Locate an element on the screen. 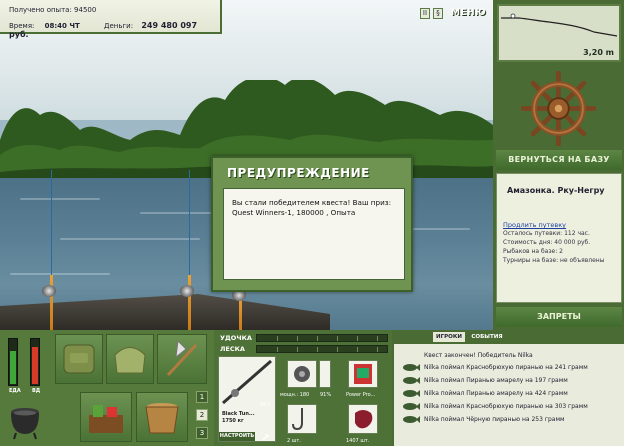 This screenshot has height=446, width=624. bait-slot is located at coordinates (363, 419).